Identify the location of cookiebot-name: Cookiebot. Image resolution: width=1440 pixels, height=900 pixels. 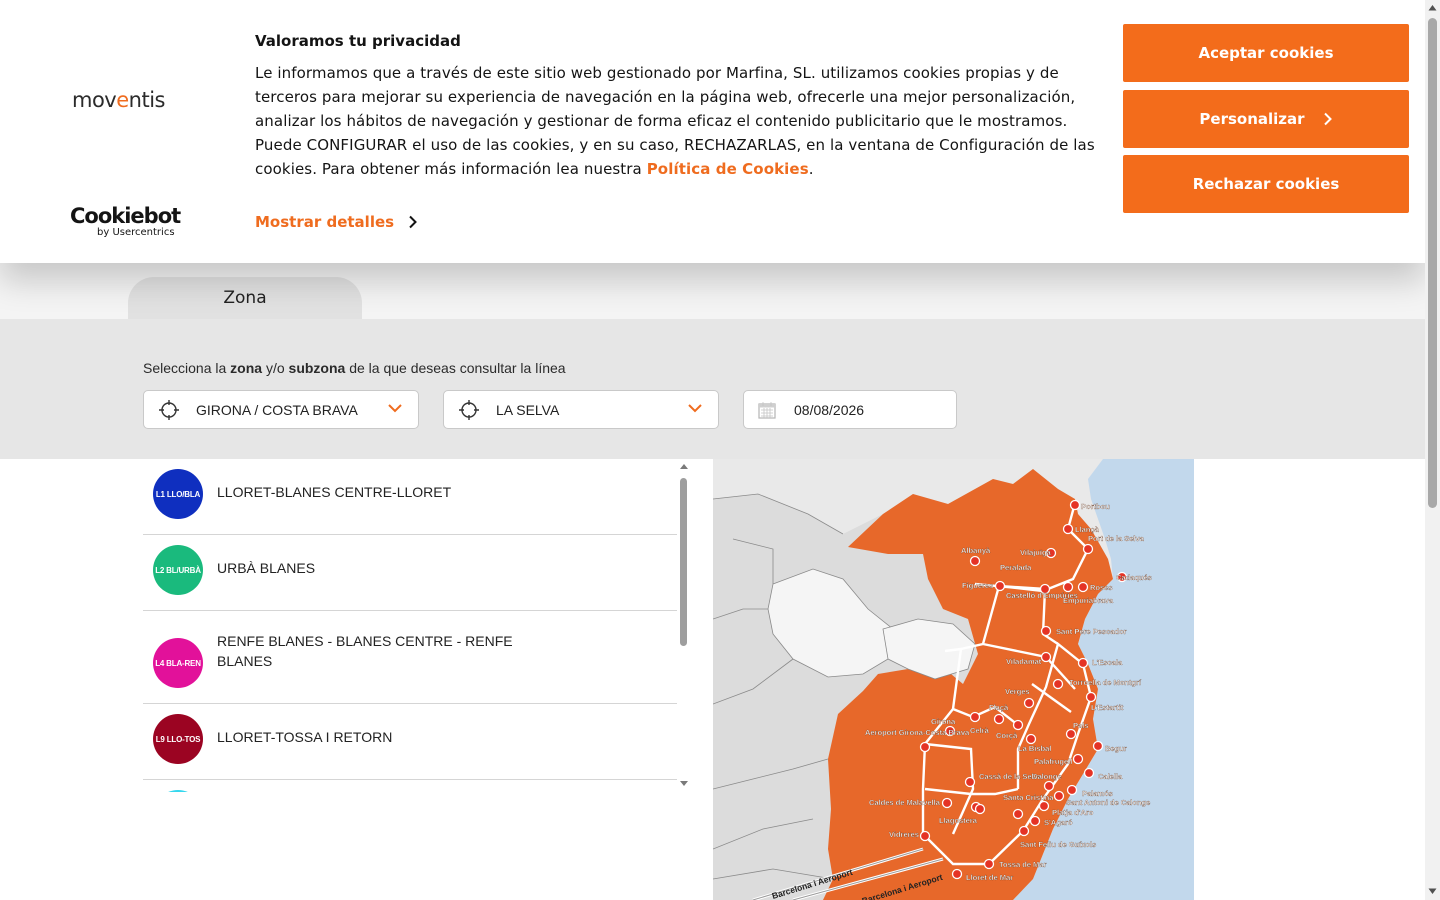
(125, 216).